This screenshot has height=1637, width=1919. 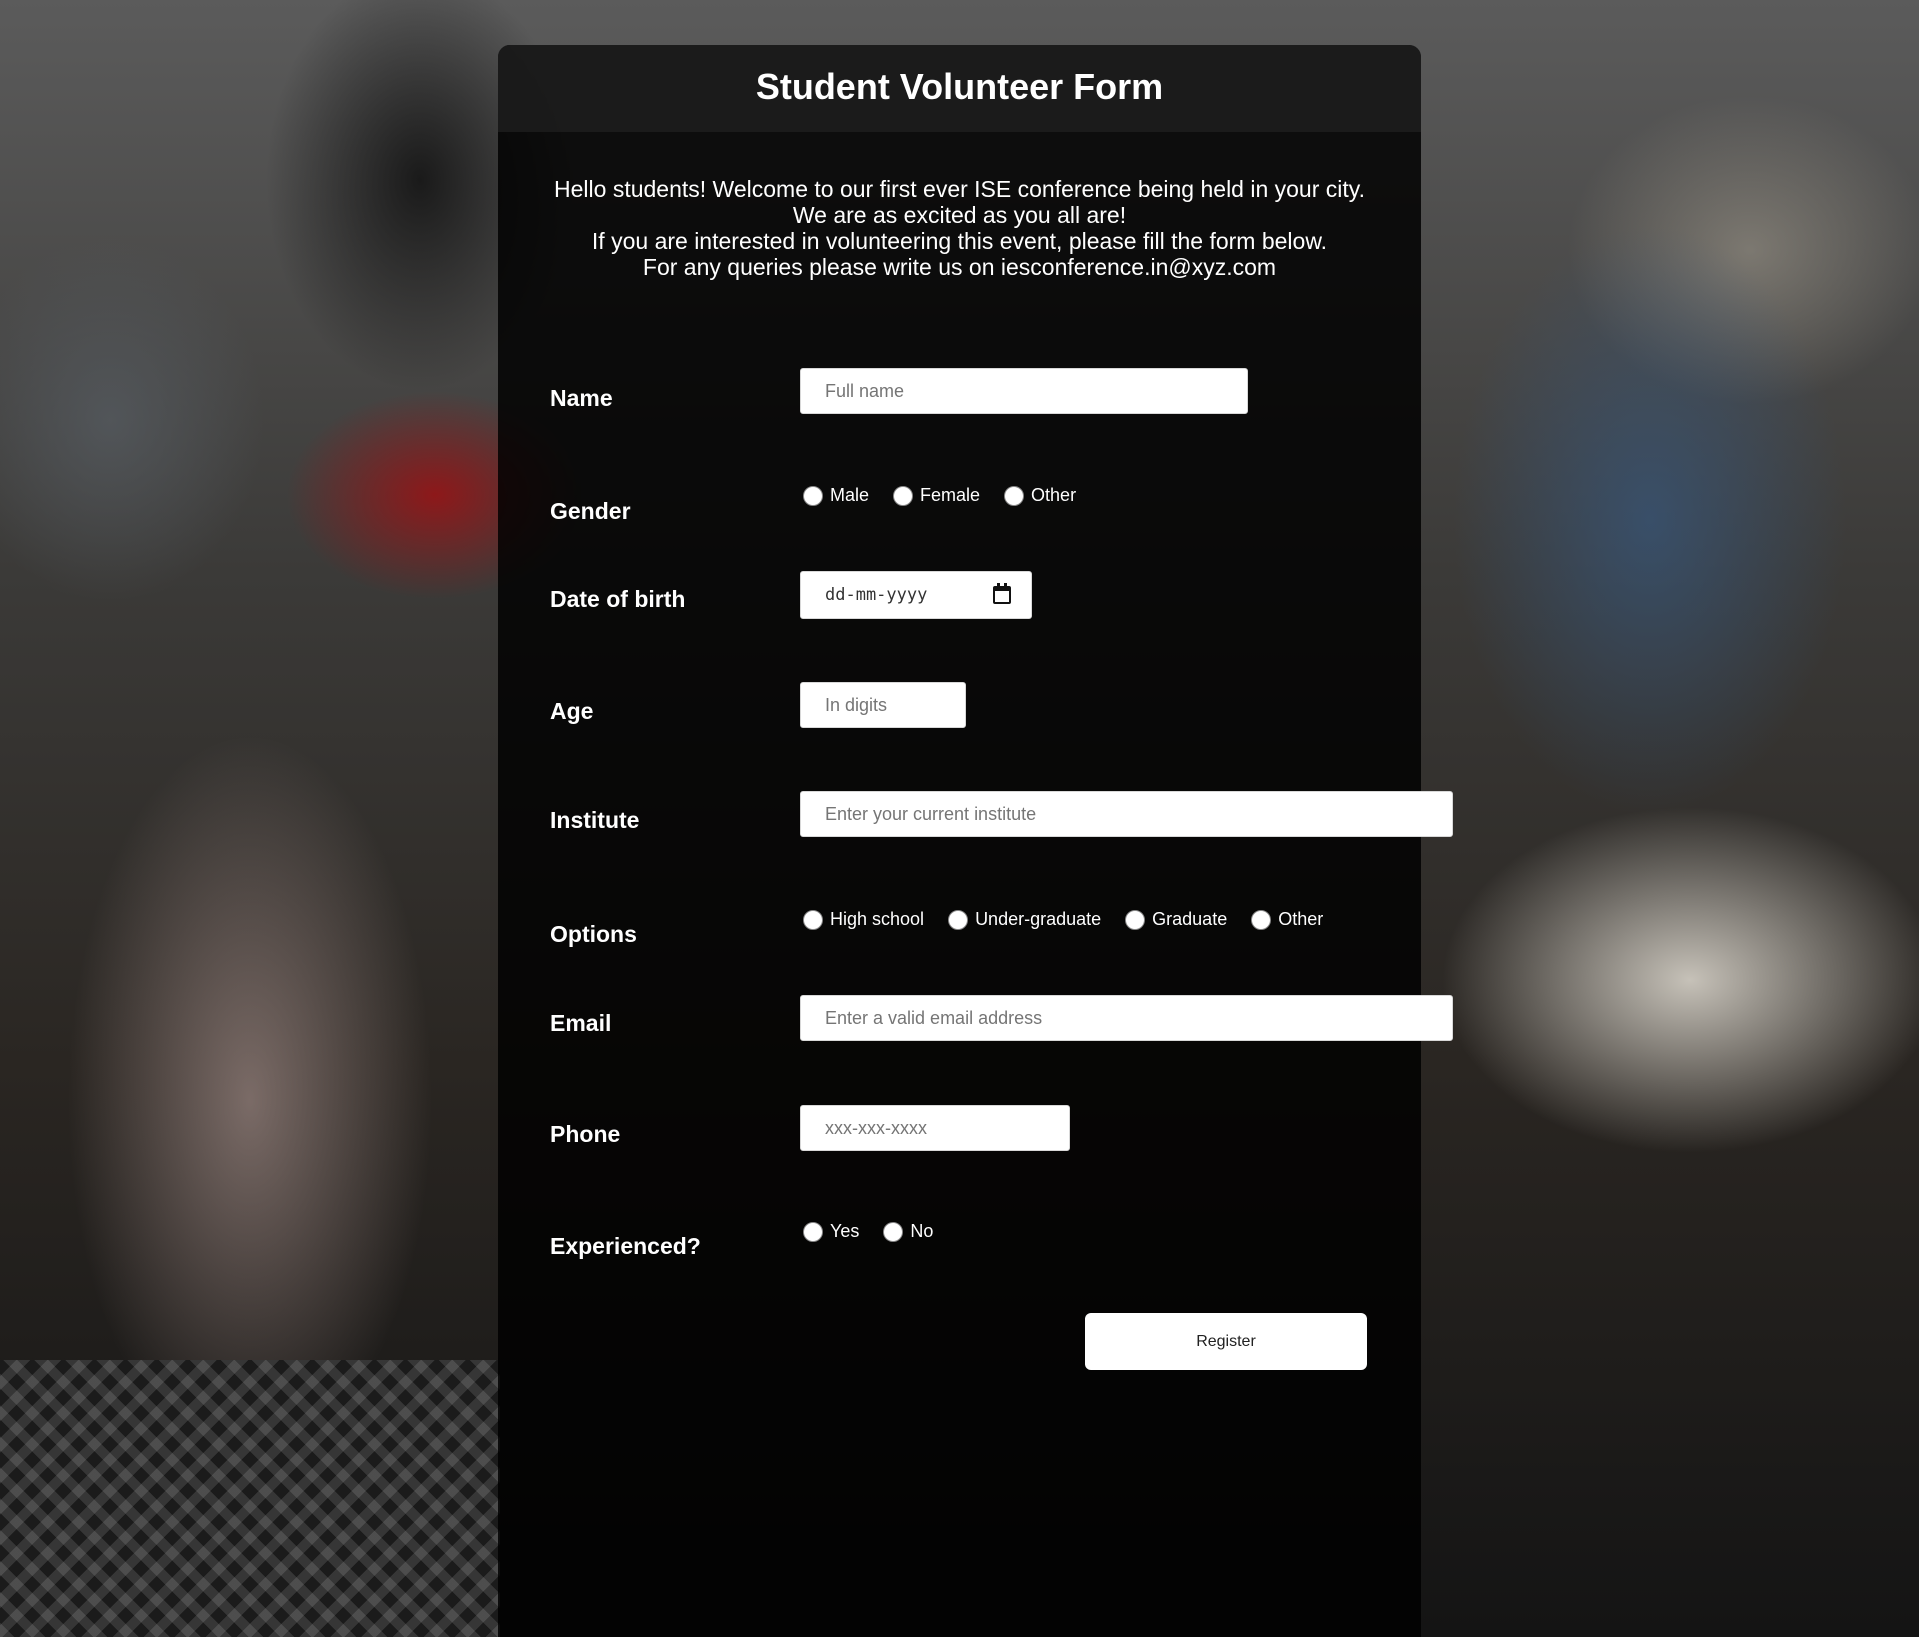 I want to click on form-title: Student Volunteer Form, so click(x=959, y=86).